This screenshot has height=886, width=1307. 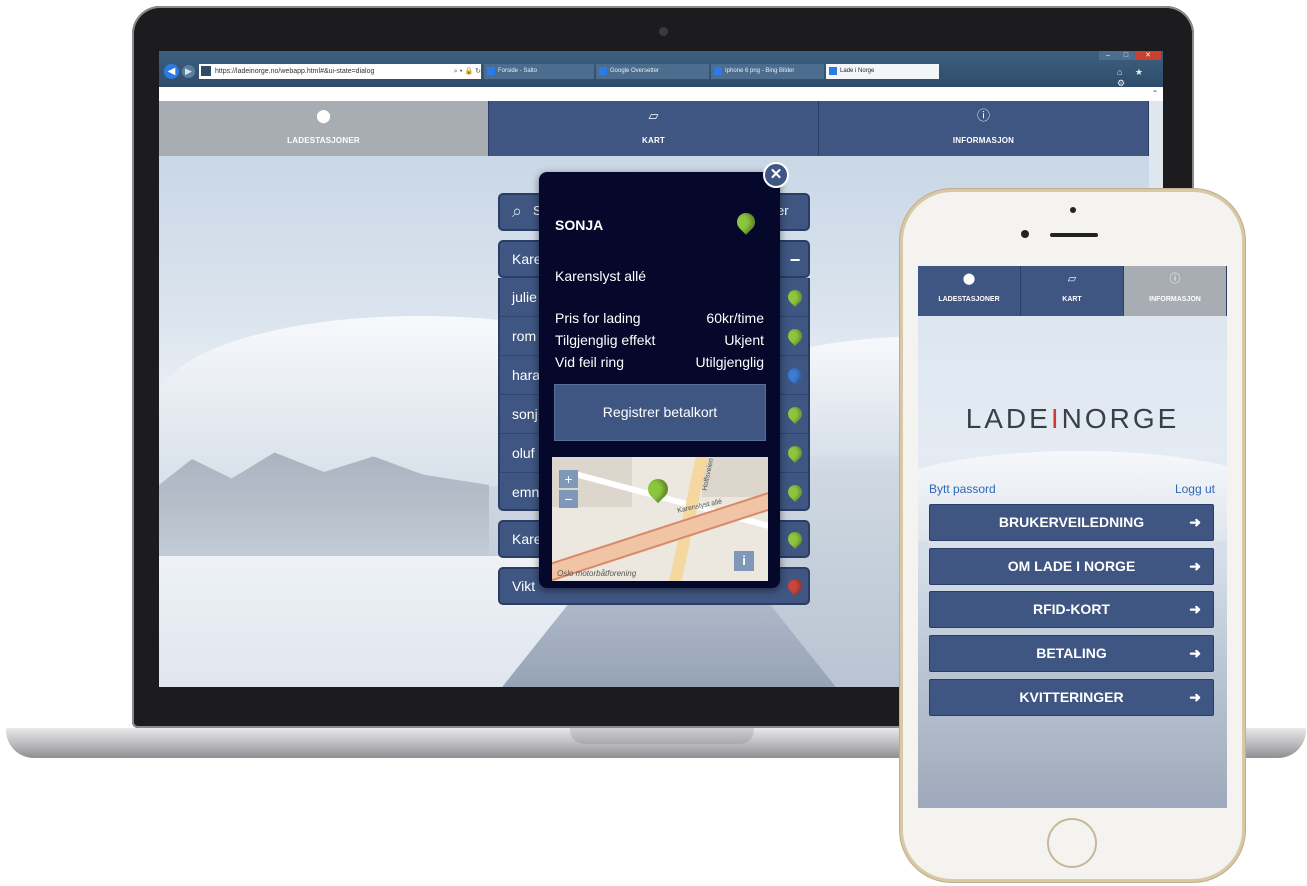 What do you see at coordinates (729, 362) in the screenshot?
I see `fault-call-value: Utilgjenglig` at bounding box center [729, 362].